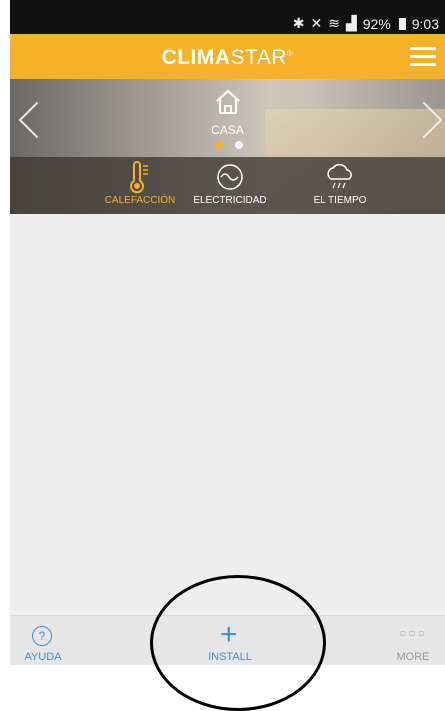 This screenshot has width=445, height=711. I want to click on carousel-dots, so click(229, 145).